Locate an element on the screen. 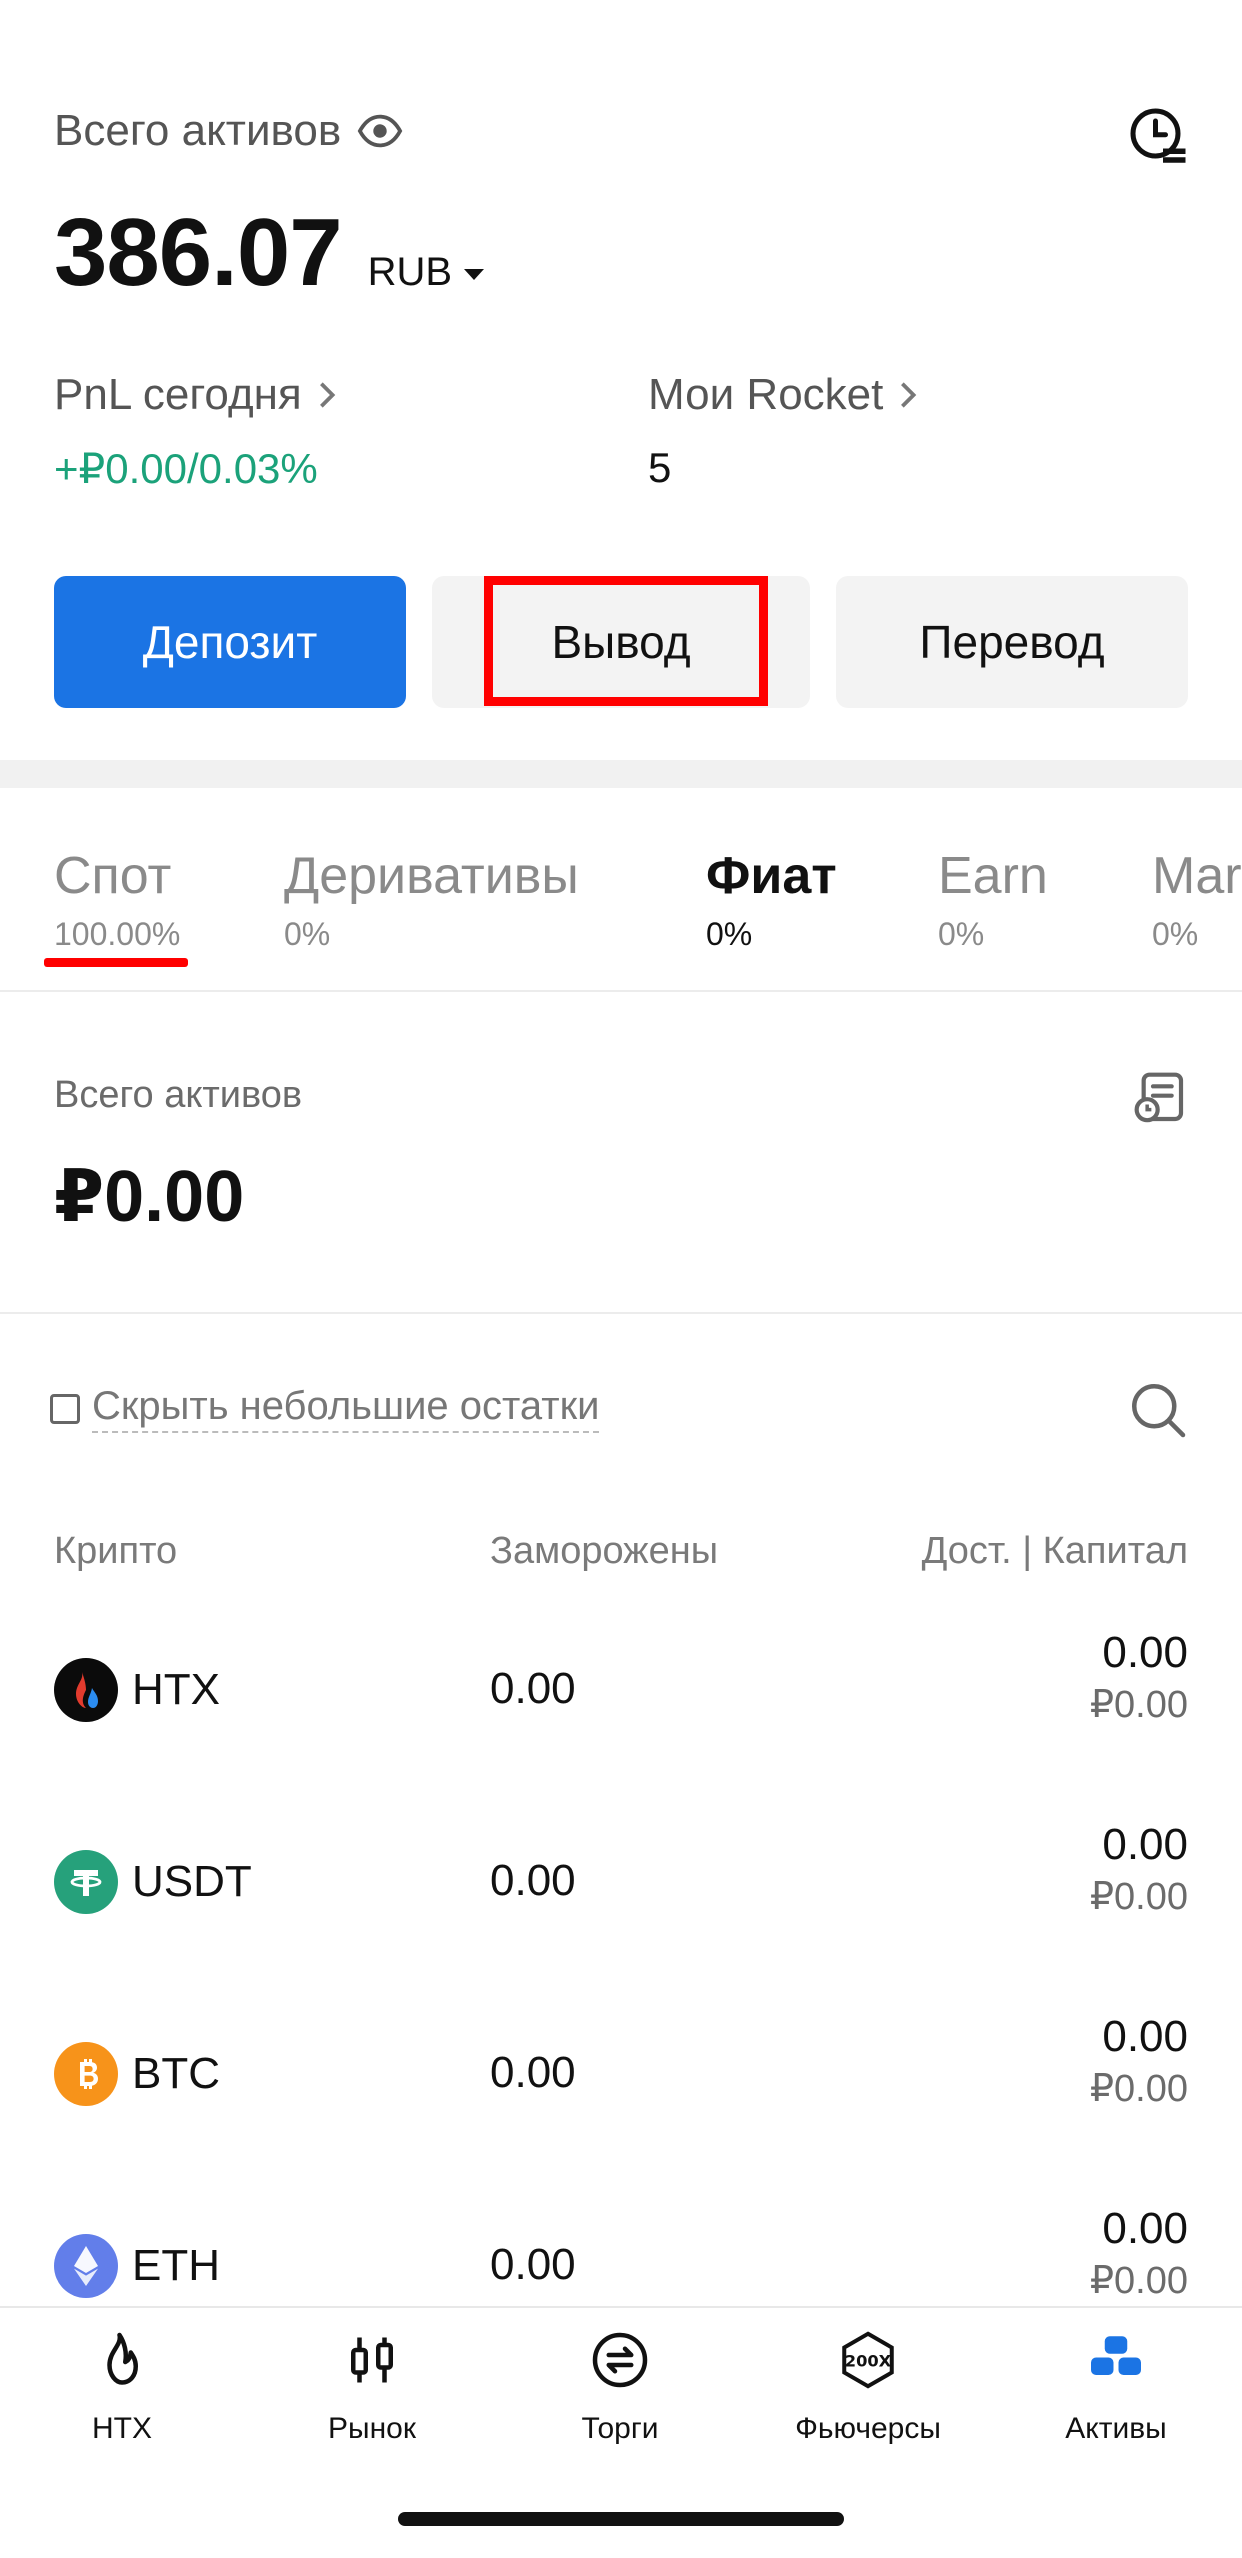 The image size is (1242, 2558). history-icon is located at coordinates (1158, 136).